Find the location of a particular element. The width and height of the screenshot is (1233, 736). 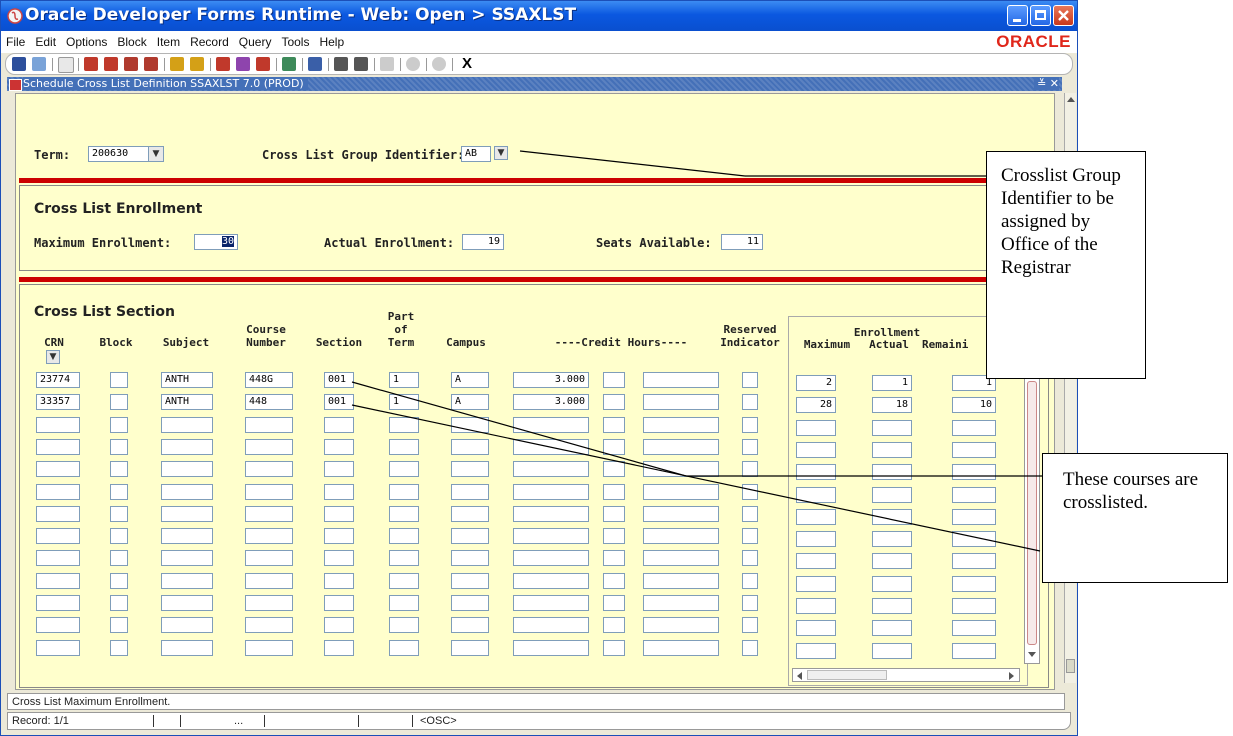

group-identifier-field: AB is located at coordinates (476, 154).